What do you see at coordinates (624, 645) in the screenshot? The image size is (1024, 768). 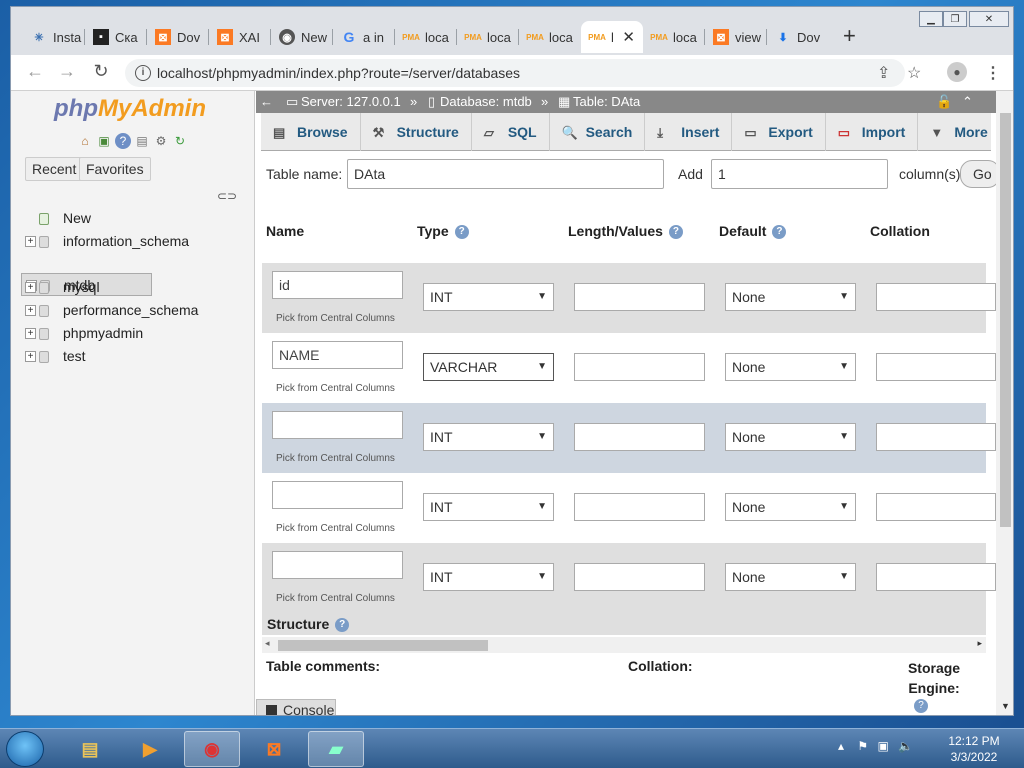 I see `horizontal-scrollbar: ◂ ▸` at bounding box center [624, 645].